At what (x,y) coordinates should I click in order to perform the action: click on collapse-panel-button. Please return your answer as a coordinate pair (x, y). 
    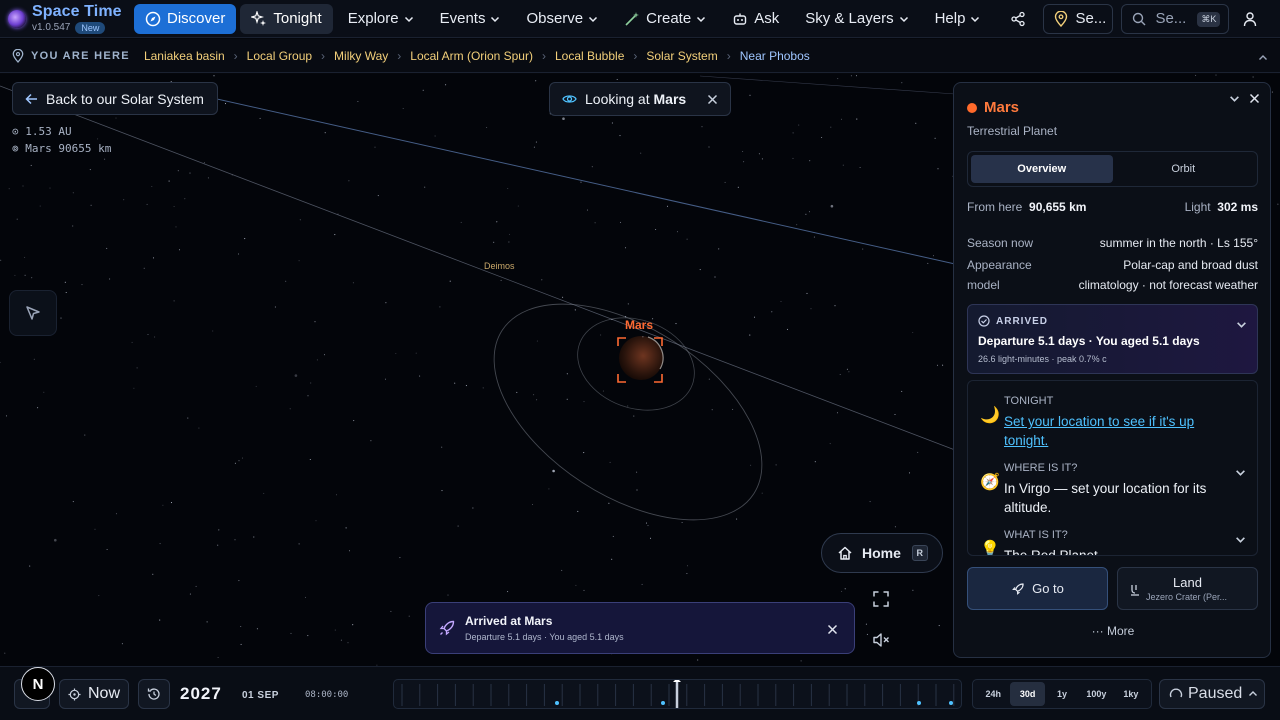
    Looking at the image, I should click on (1234, 98).